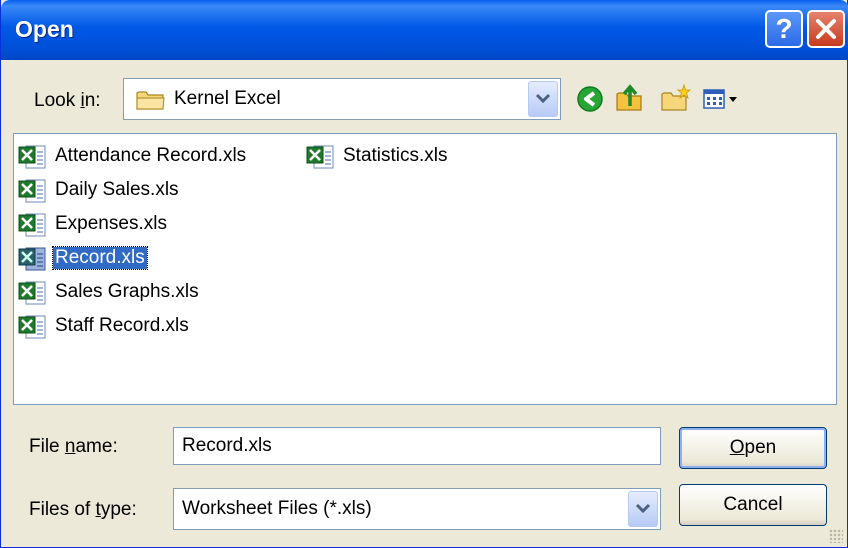 This screenshot has height=548, width=848. I want to click on file-name: Staff Record.xls, so click(122, 325).